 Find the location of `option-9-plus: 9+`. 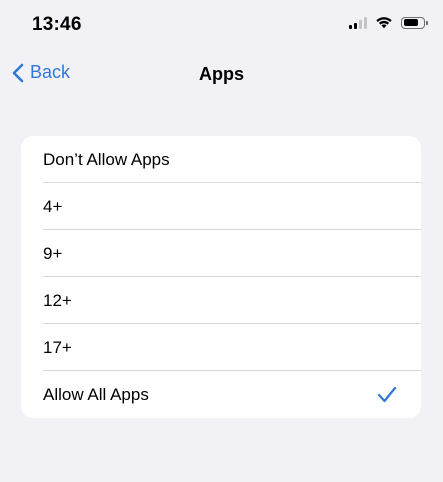

option-9-plus: 9+ is located at coordinates (221, 253).